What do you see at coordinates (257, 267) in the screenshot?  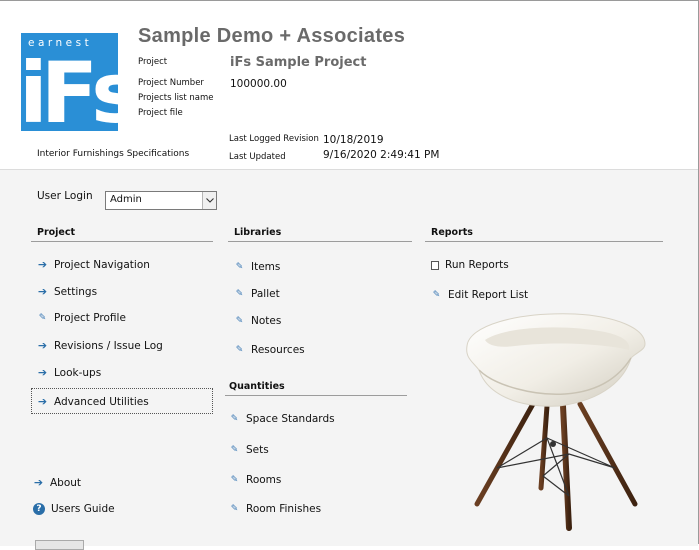 I see `library-items-link: ✎ Items` at bounding box center [257, 267].